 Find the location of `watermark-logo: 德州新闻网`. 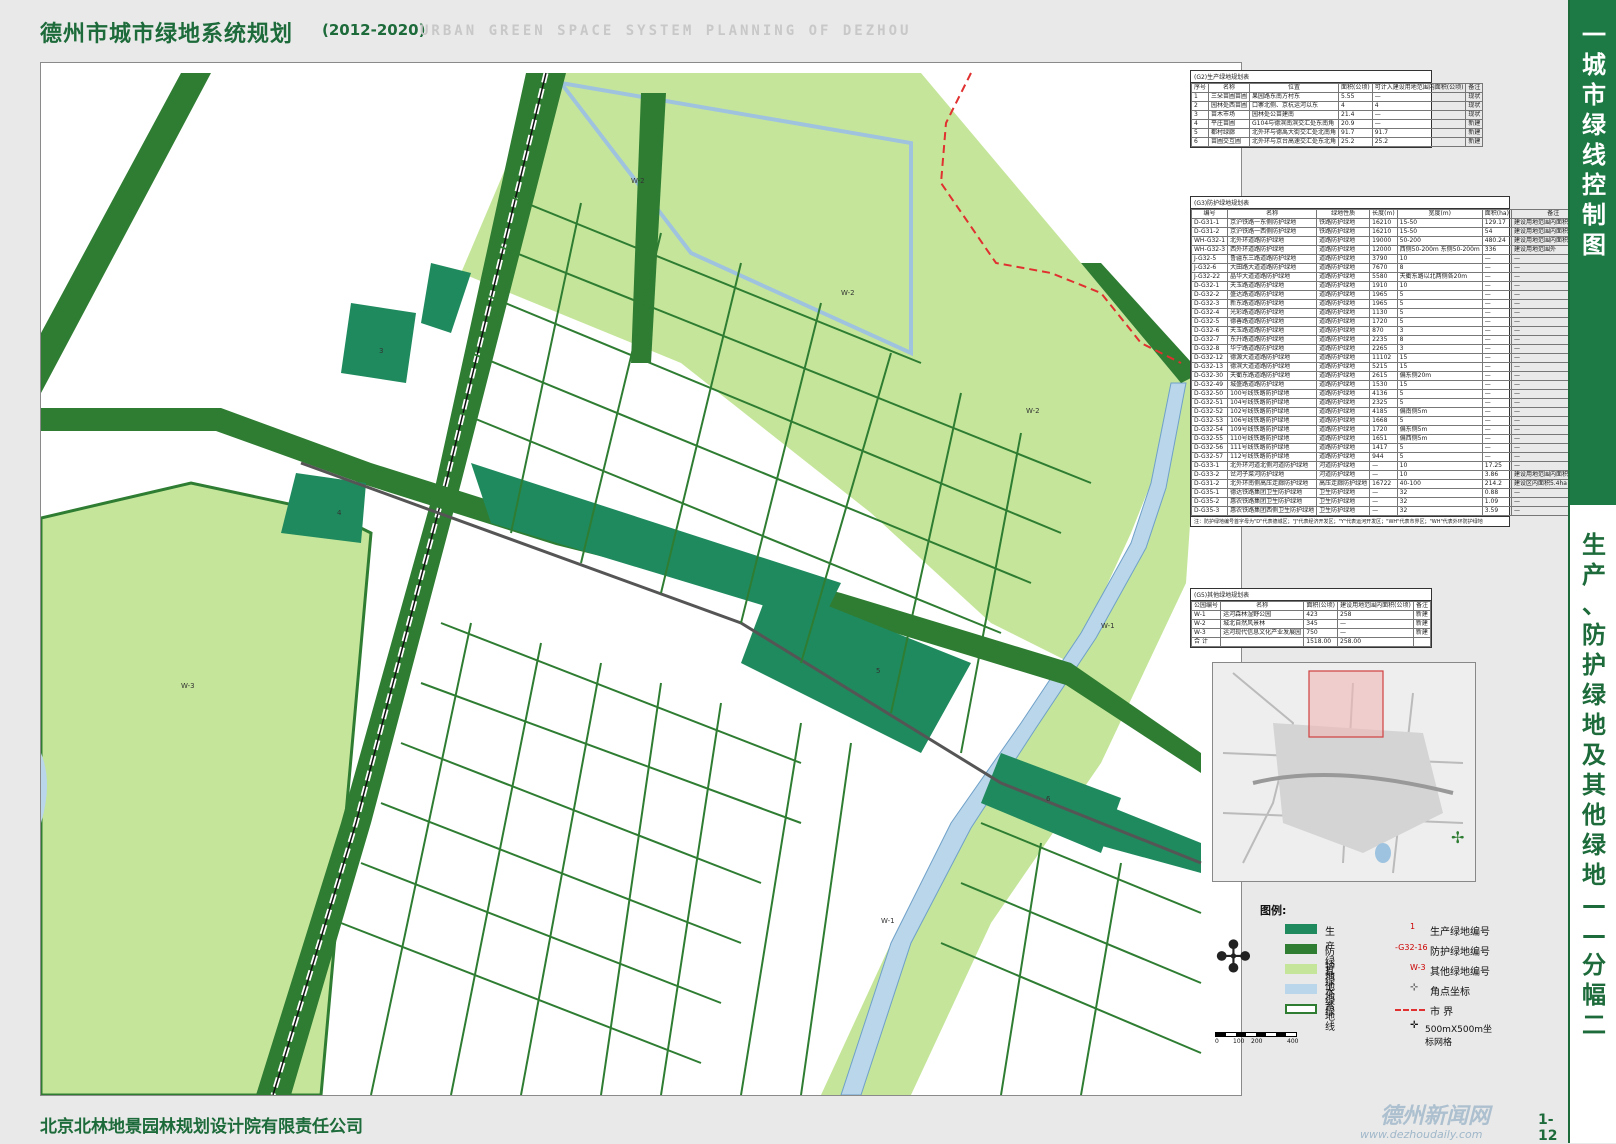

watermark-logo: 德州新闻网 is located at coordinates (1435, 1116).